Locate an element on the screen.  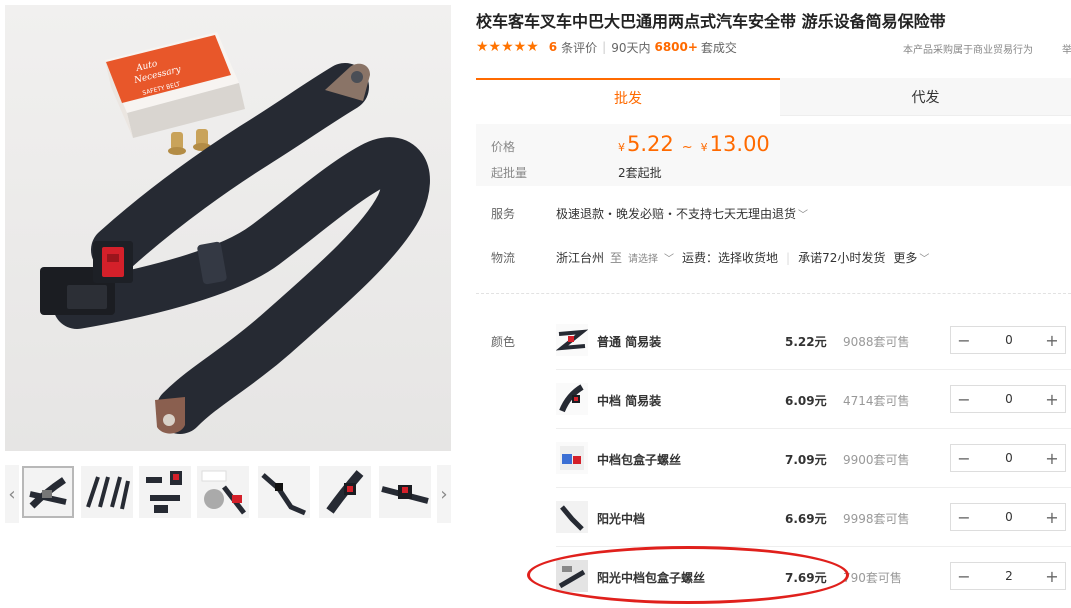
product-title: 校车客车叉车中巴大巴通用两点式汽车安全带 游乐设备简易保险带 is located at coordinates (711, 21).